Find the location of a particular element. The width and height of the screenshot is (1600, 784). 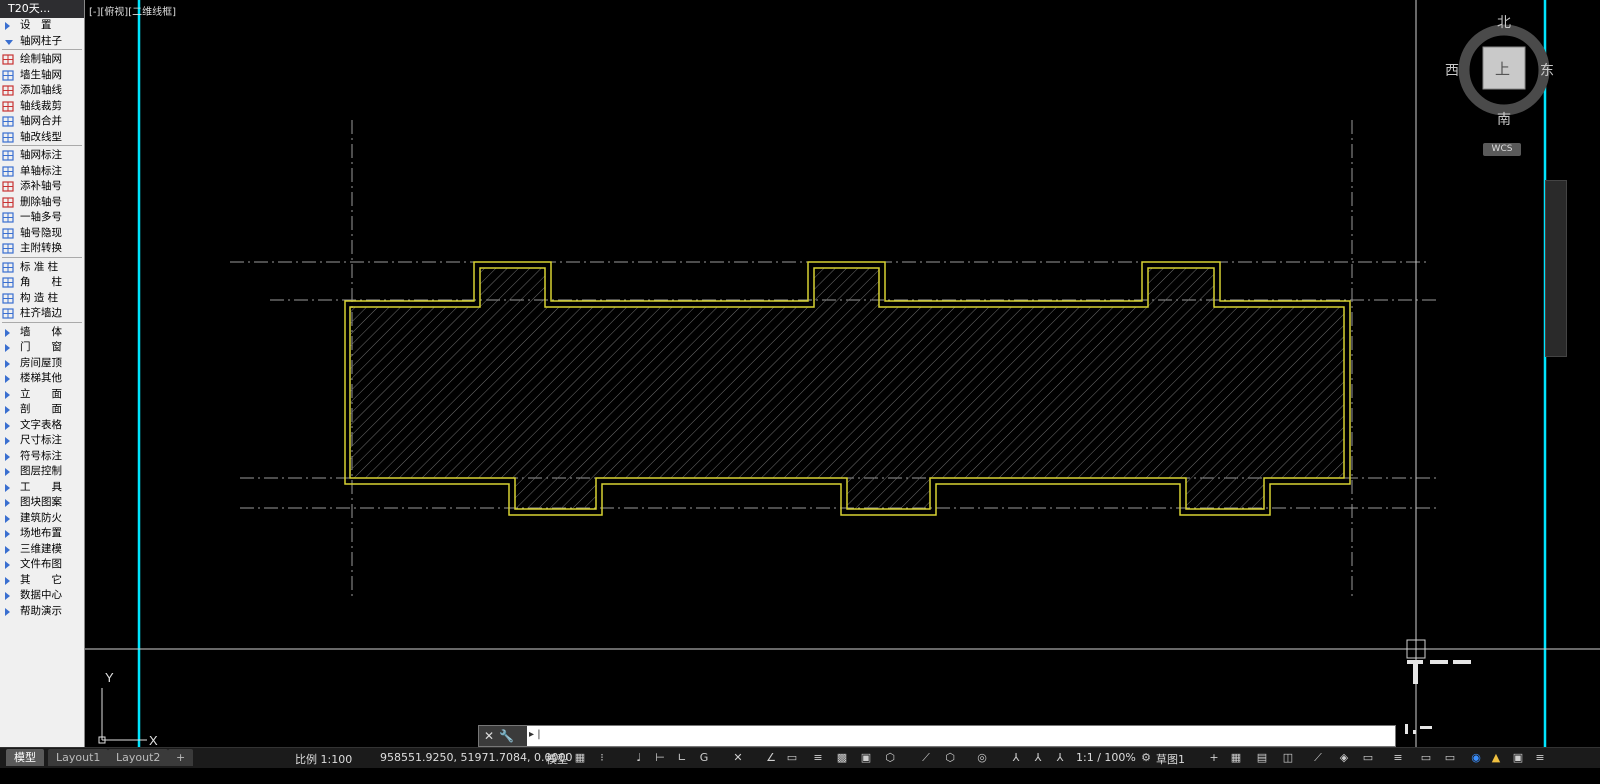

customize-icon: ≡ is located at coordinates (1398, 758).